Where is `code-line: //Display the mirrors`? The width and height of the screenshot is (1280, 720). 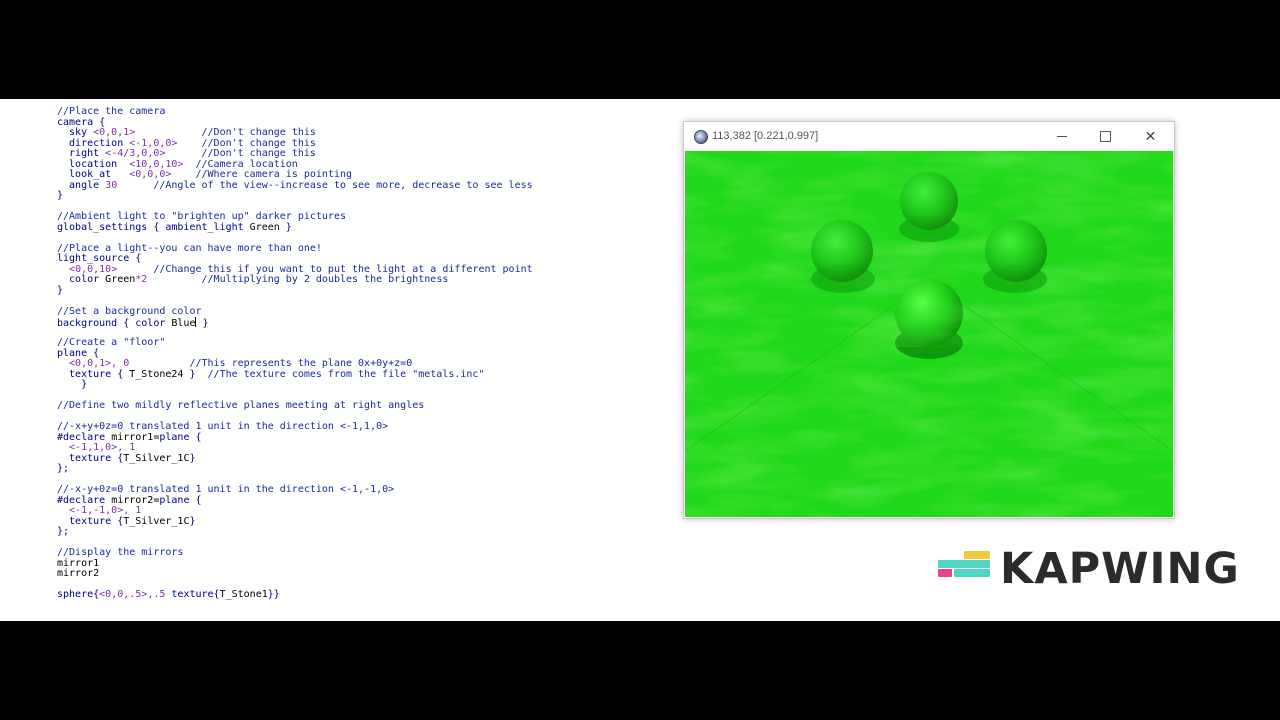
code-line: //Display the mirrors is located at coordinates (357, 553).